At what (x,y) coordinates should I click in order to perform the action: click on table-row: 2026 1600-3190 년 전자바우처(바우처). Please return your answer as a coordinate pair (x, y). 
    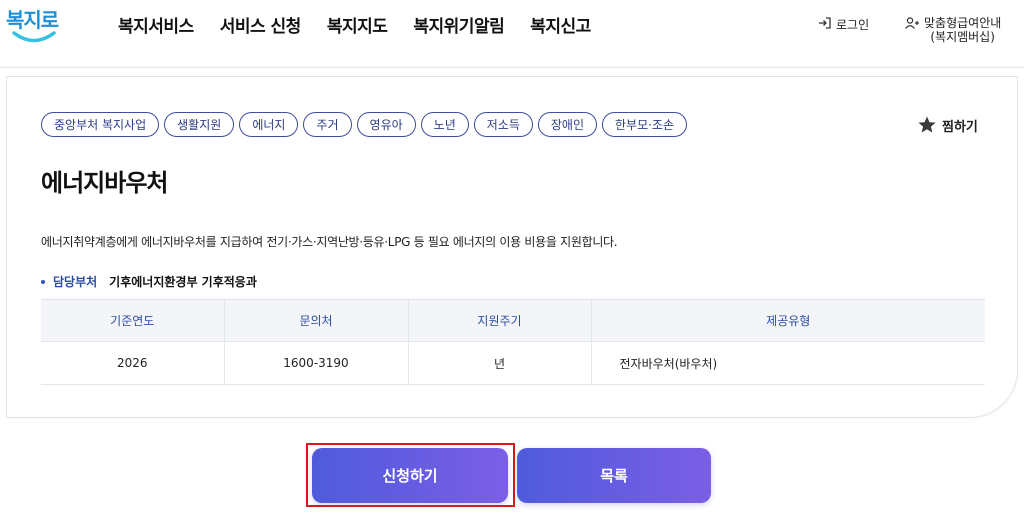
    Looking at the image, I should click on (513, 363).